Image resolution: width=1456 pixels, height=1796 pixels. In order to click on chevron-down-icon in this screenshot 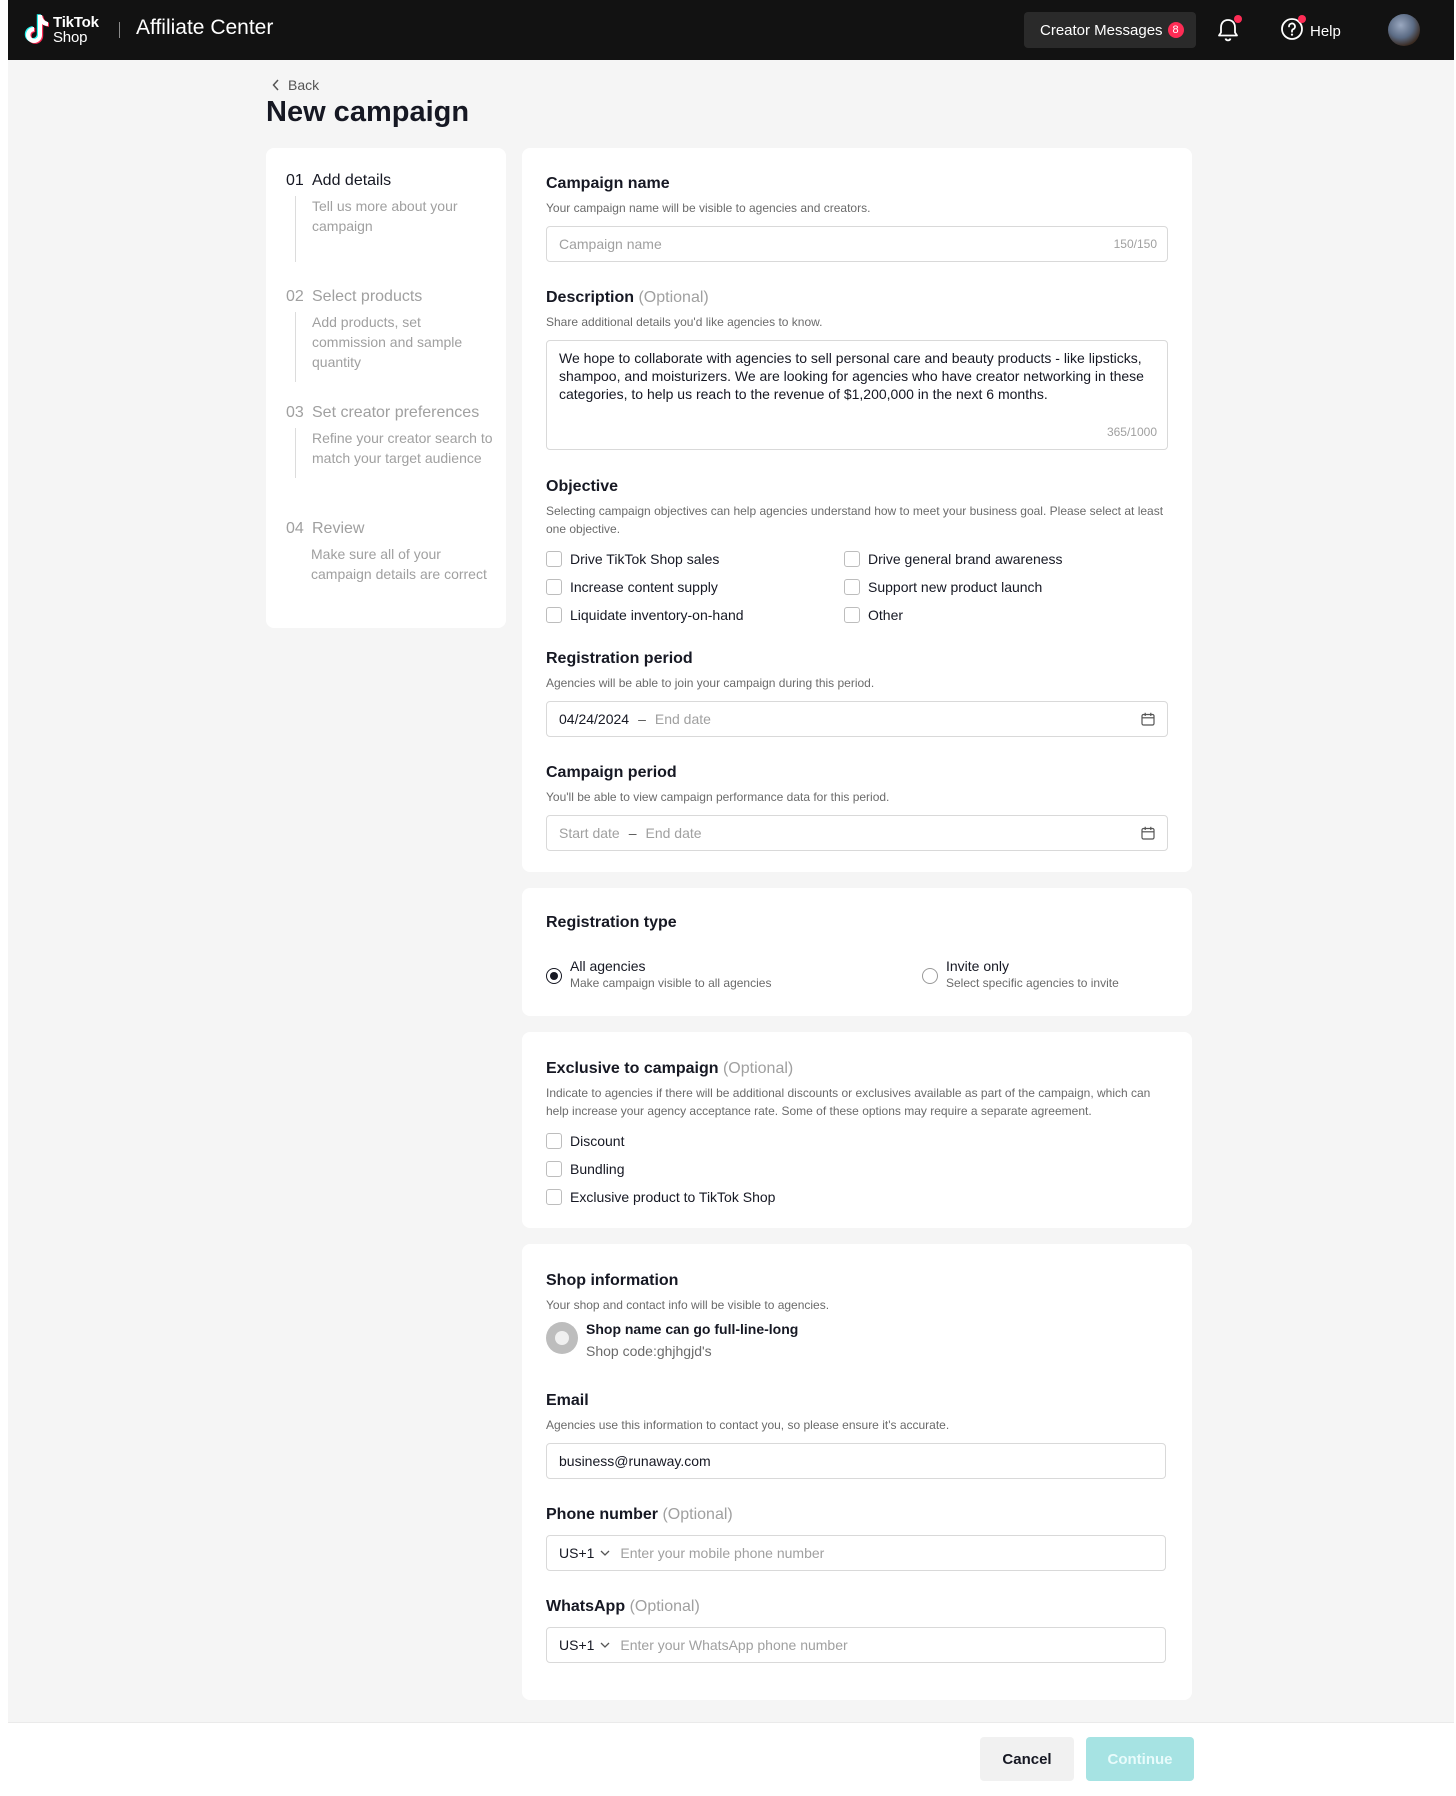, I will do `click(605, 1645)`.